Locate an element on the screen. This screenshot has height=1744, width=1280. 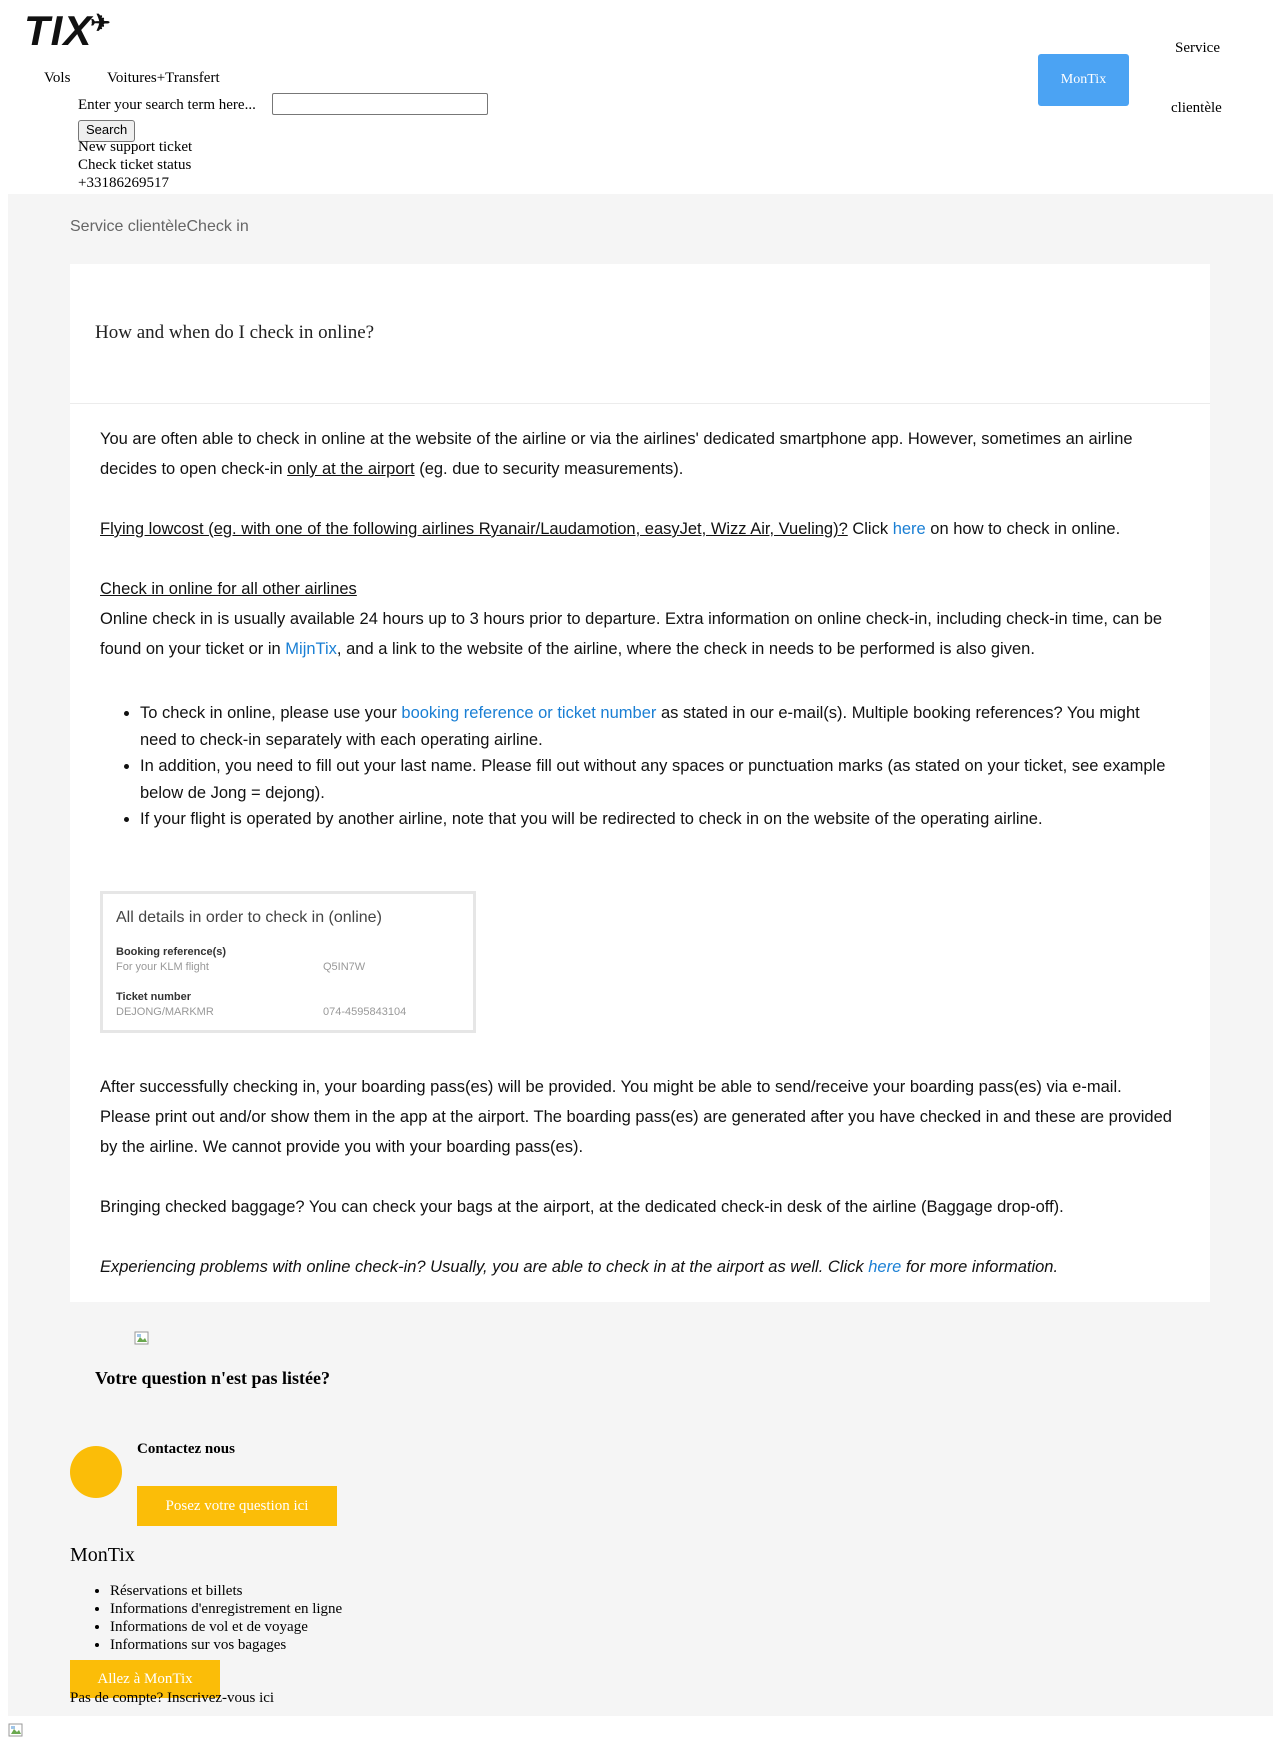
airplane-icon: ✈ is located at coordinates (101, 23).